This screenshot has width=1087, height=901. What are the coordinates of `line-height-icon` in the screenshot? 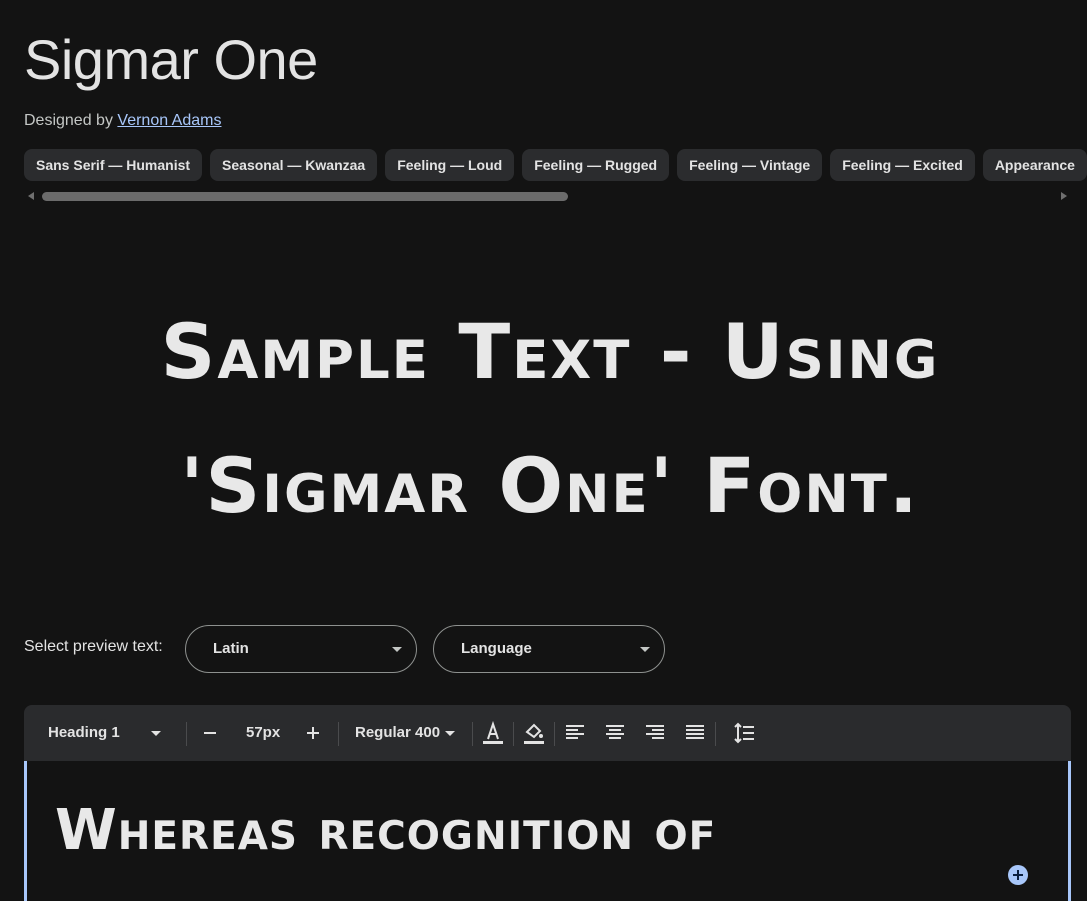 It's located at (744, 733).